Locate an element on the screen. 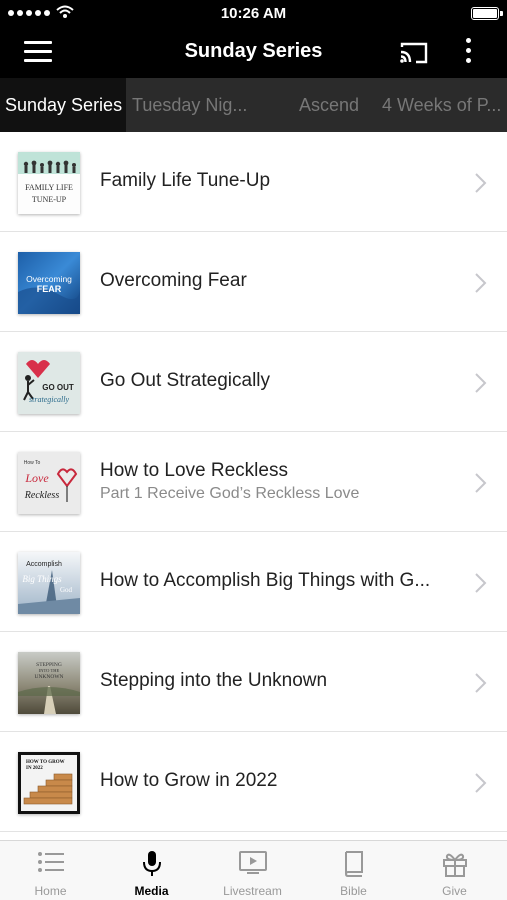 The width and height of the screenshot is (507, 900). series-thumbnail: GO OUT strategically is located at coordinates (49, 383).